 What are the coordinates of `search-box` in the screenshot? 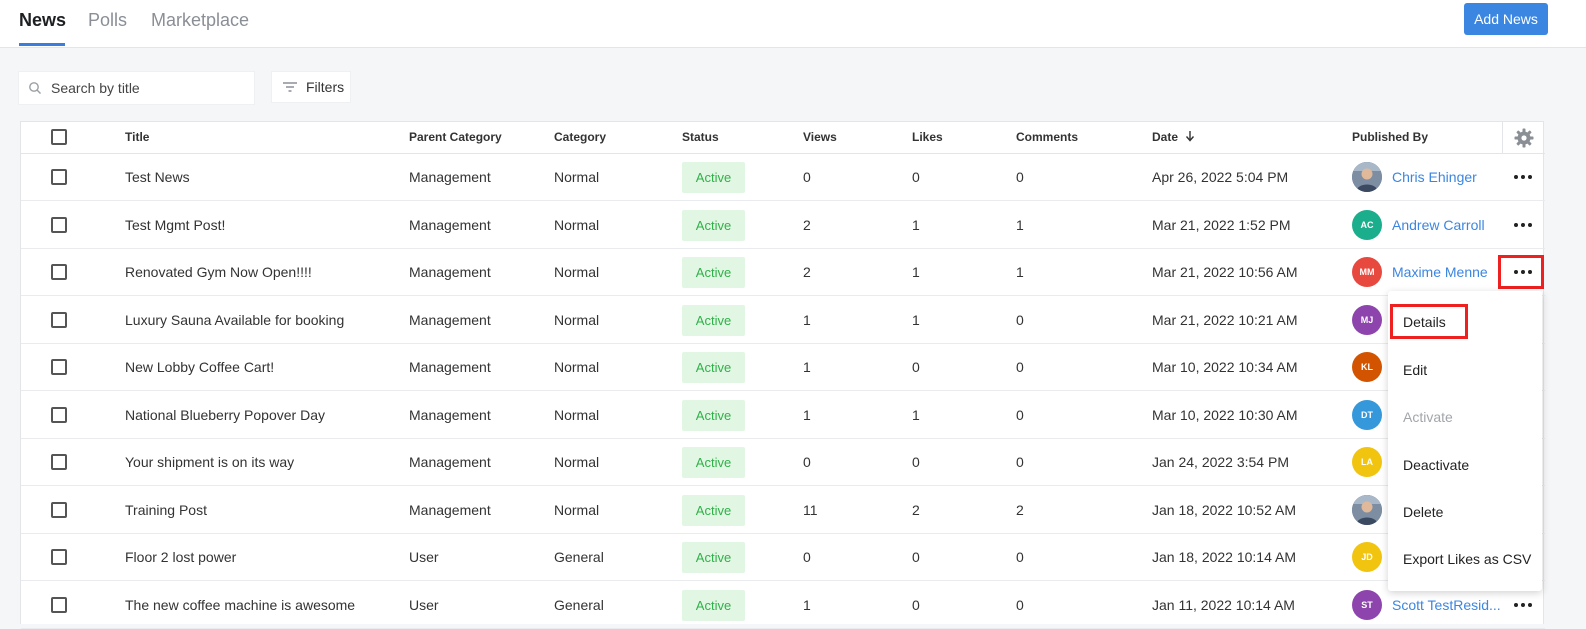 It's located at (136, 88).